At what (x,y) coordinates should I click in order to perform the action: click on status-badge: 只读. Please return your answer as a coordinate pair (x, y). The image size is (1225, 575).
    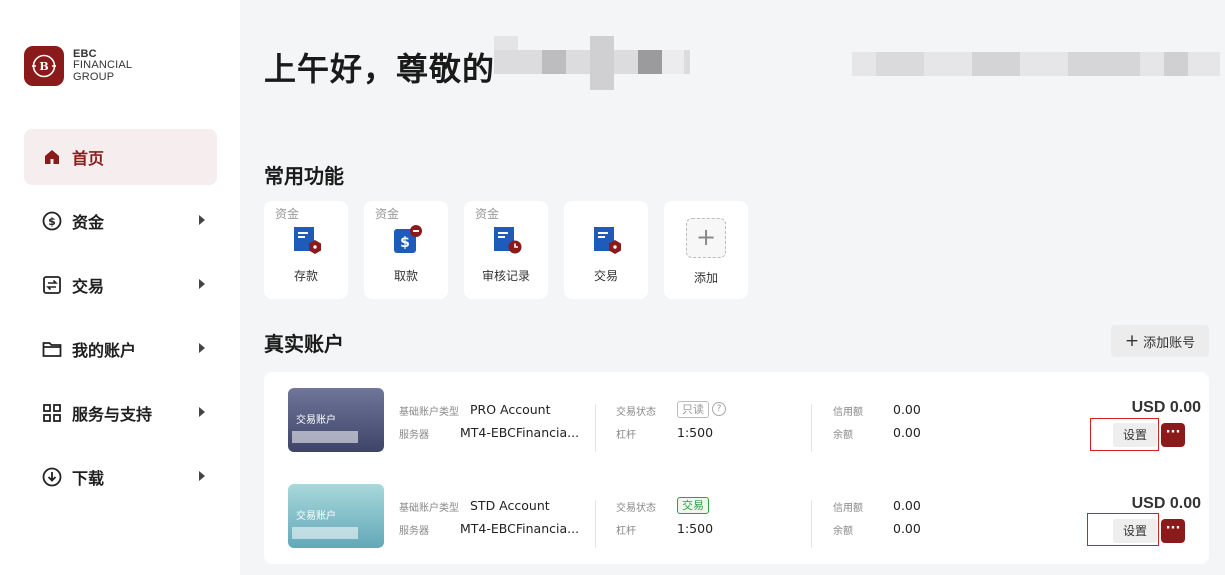
    Looking at the image, I should click on (693, 409).